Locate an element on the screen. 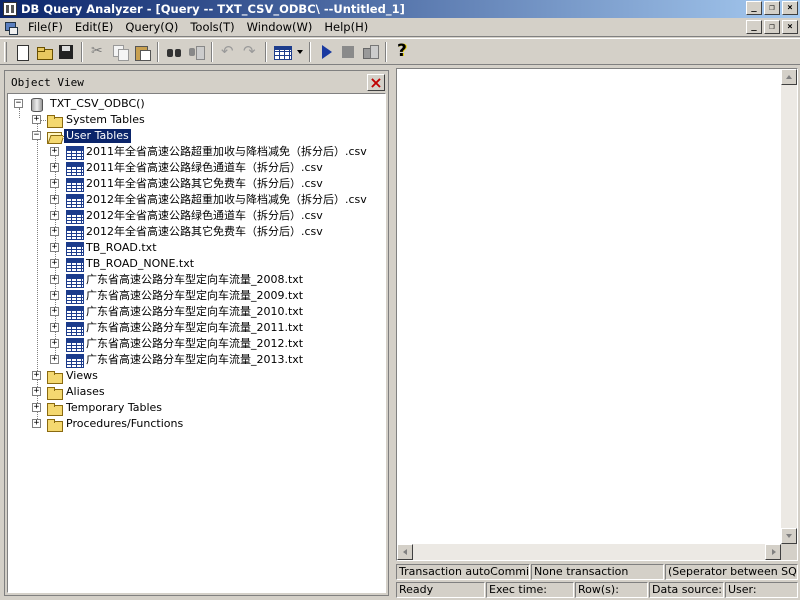 Image resolution: width=800 pixels, height=600 pixels. find-icon is located at coordinates (174, 52).